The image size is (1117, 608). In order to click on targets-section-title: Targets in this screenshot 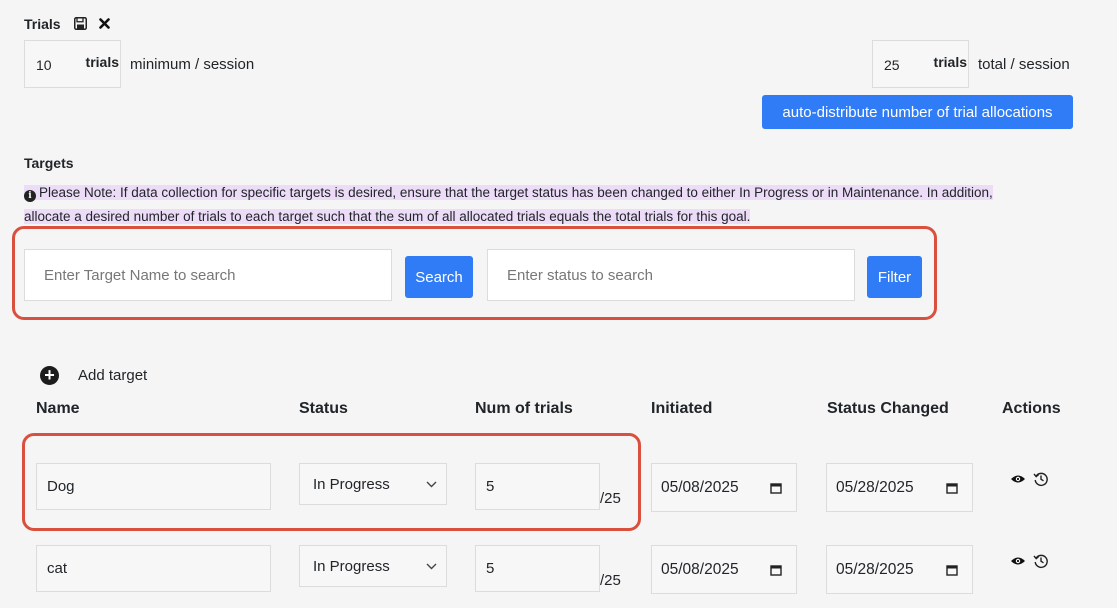, I will do `click(49, 163)`.